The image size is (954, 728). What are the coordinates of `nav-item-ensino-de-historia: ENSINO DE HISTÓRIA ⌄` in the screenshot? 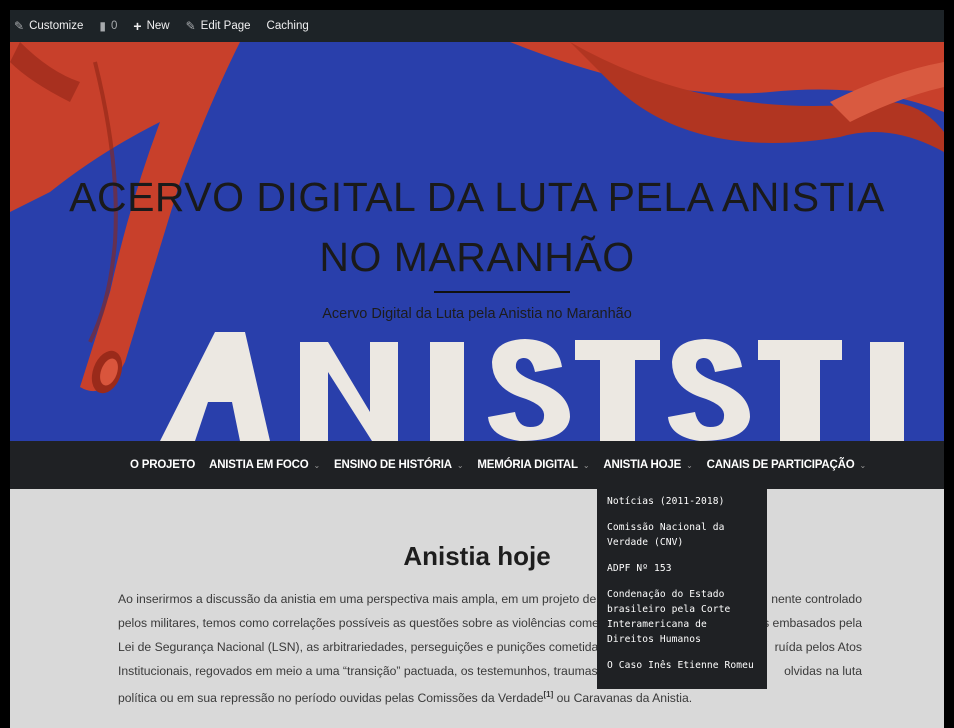 It's located at (399, 465).